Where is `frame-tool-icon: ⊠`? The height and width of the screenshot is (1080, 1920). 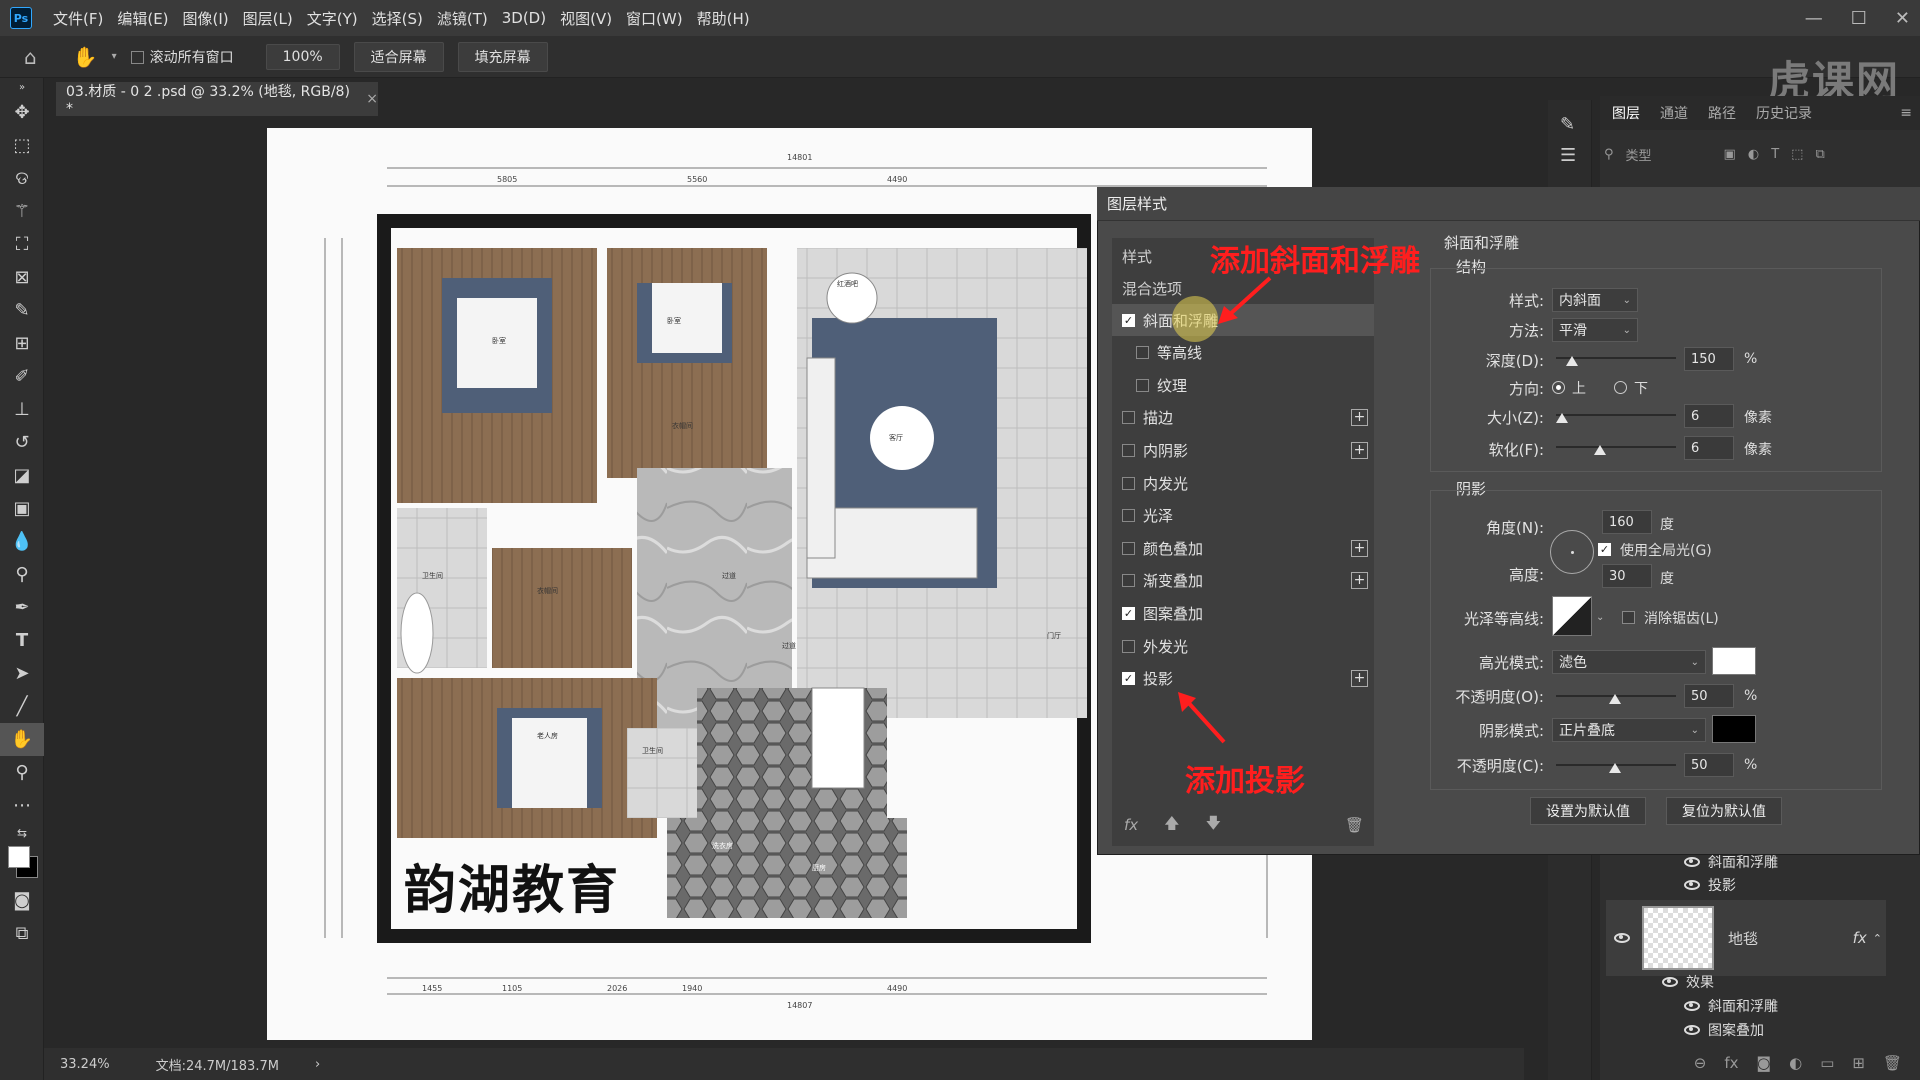
frame-tool-icon: ⊠ is located at coordinates (22, 277).